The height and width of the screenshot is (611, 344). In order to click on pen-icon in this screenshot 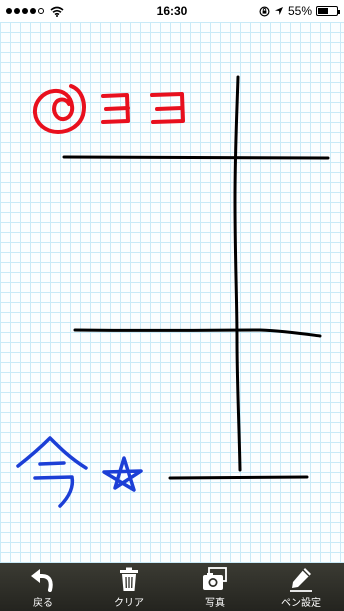, I will do `click(301, 579)`.